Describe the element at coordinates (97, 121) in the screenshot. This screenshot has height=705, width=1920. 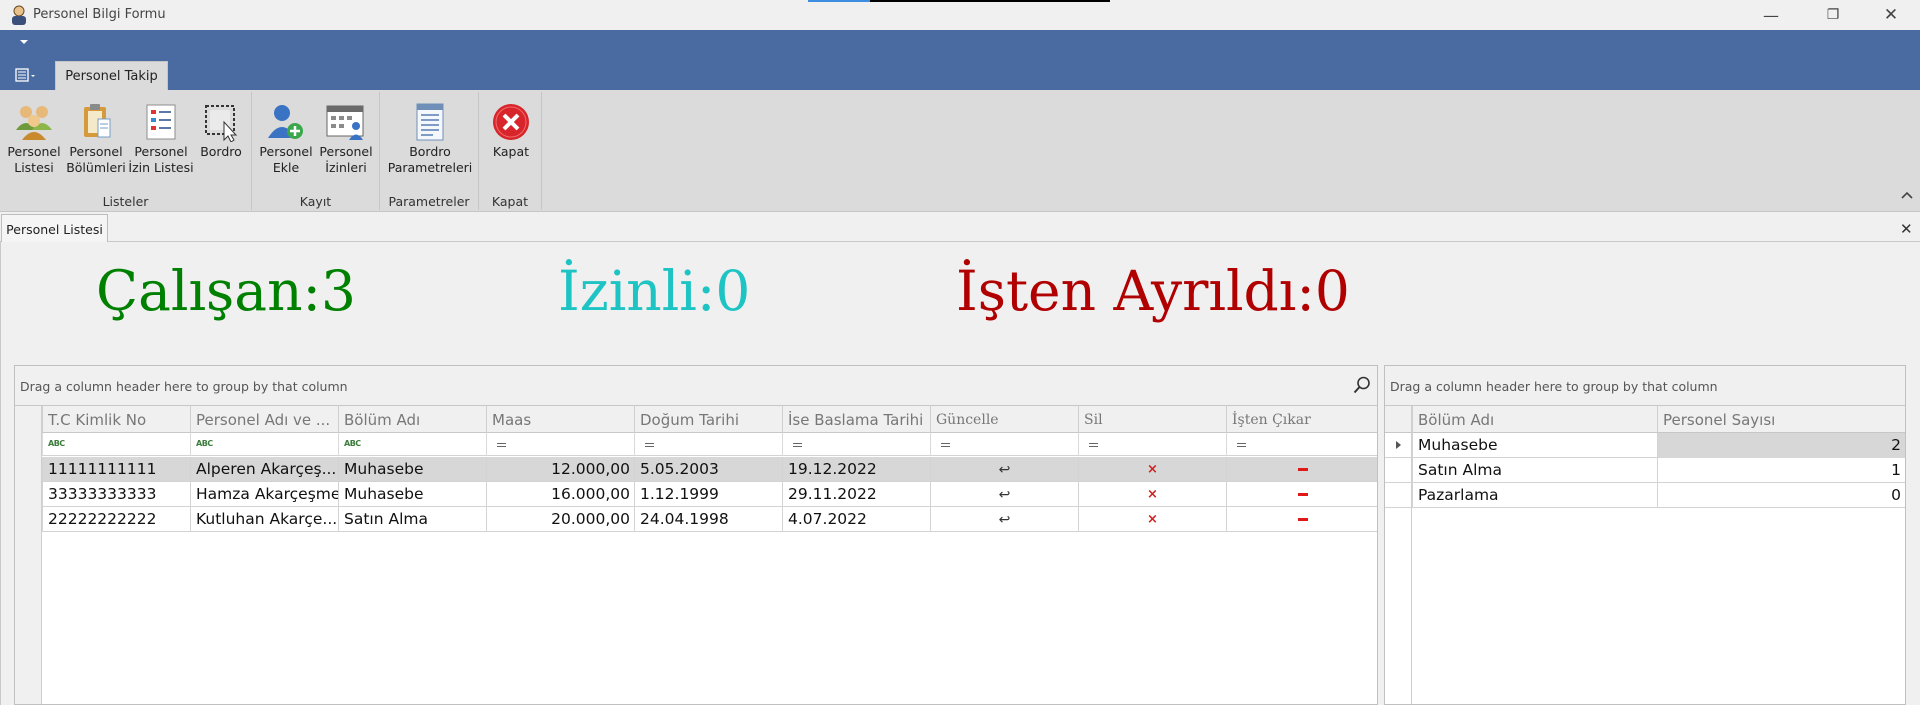
I see `clipboard-icon` at that location.